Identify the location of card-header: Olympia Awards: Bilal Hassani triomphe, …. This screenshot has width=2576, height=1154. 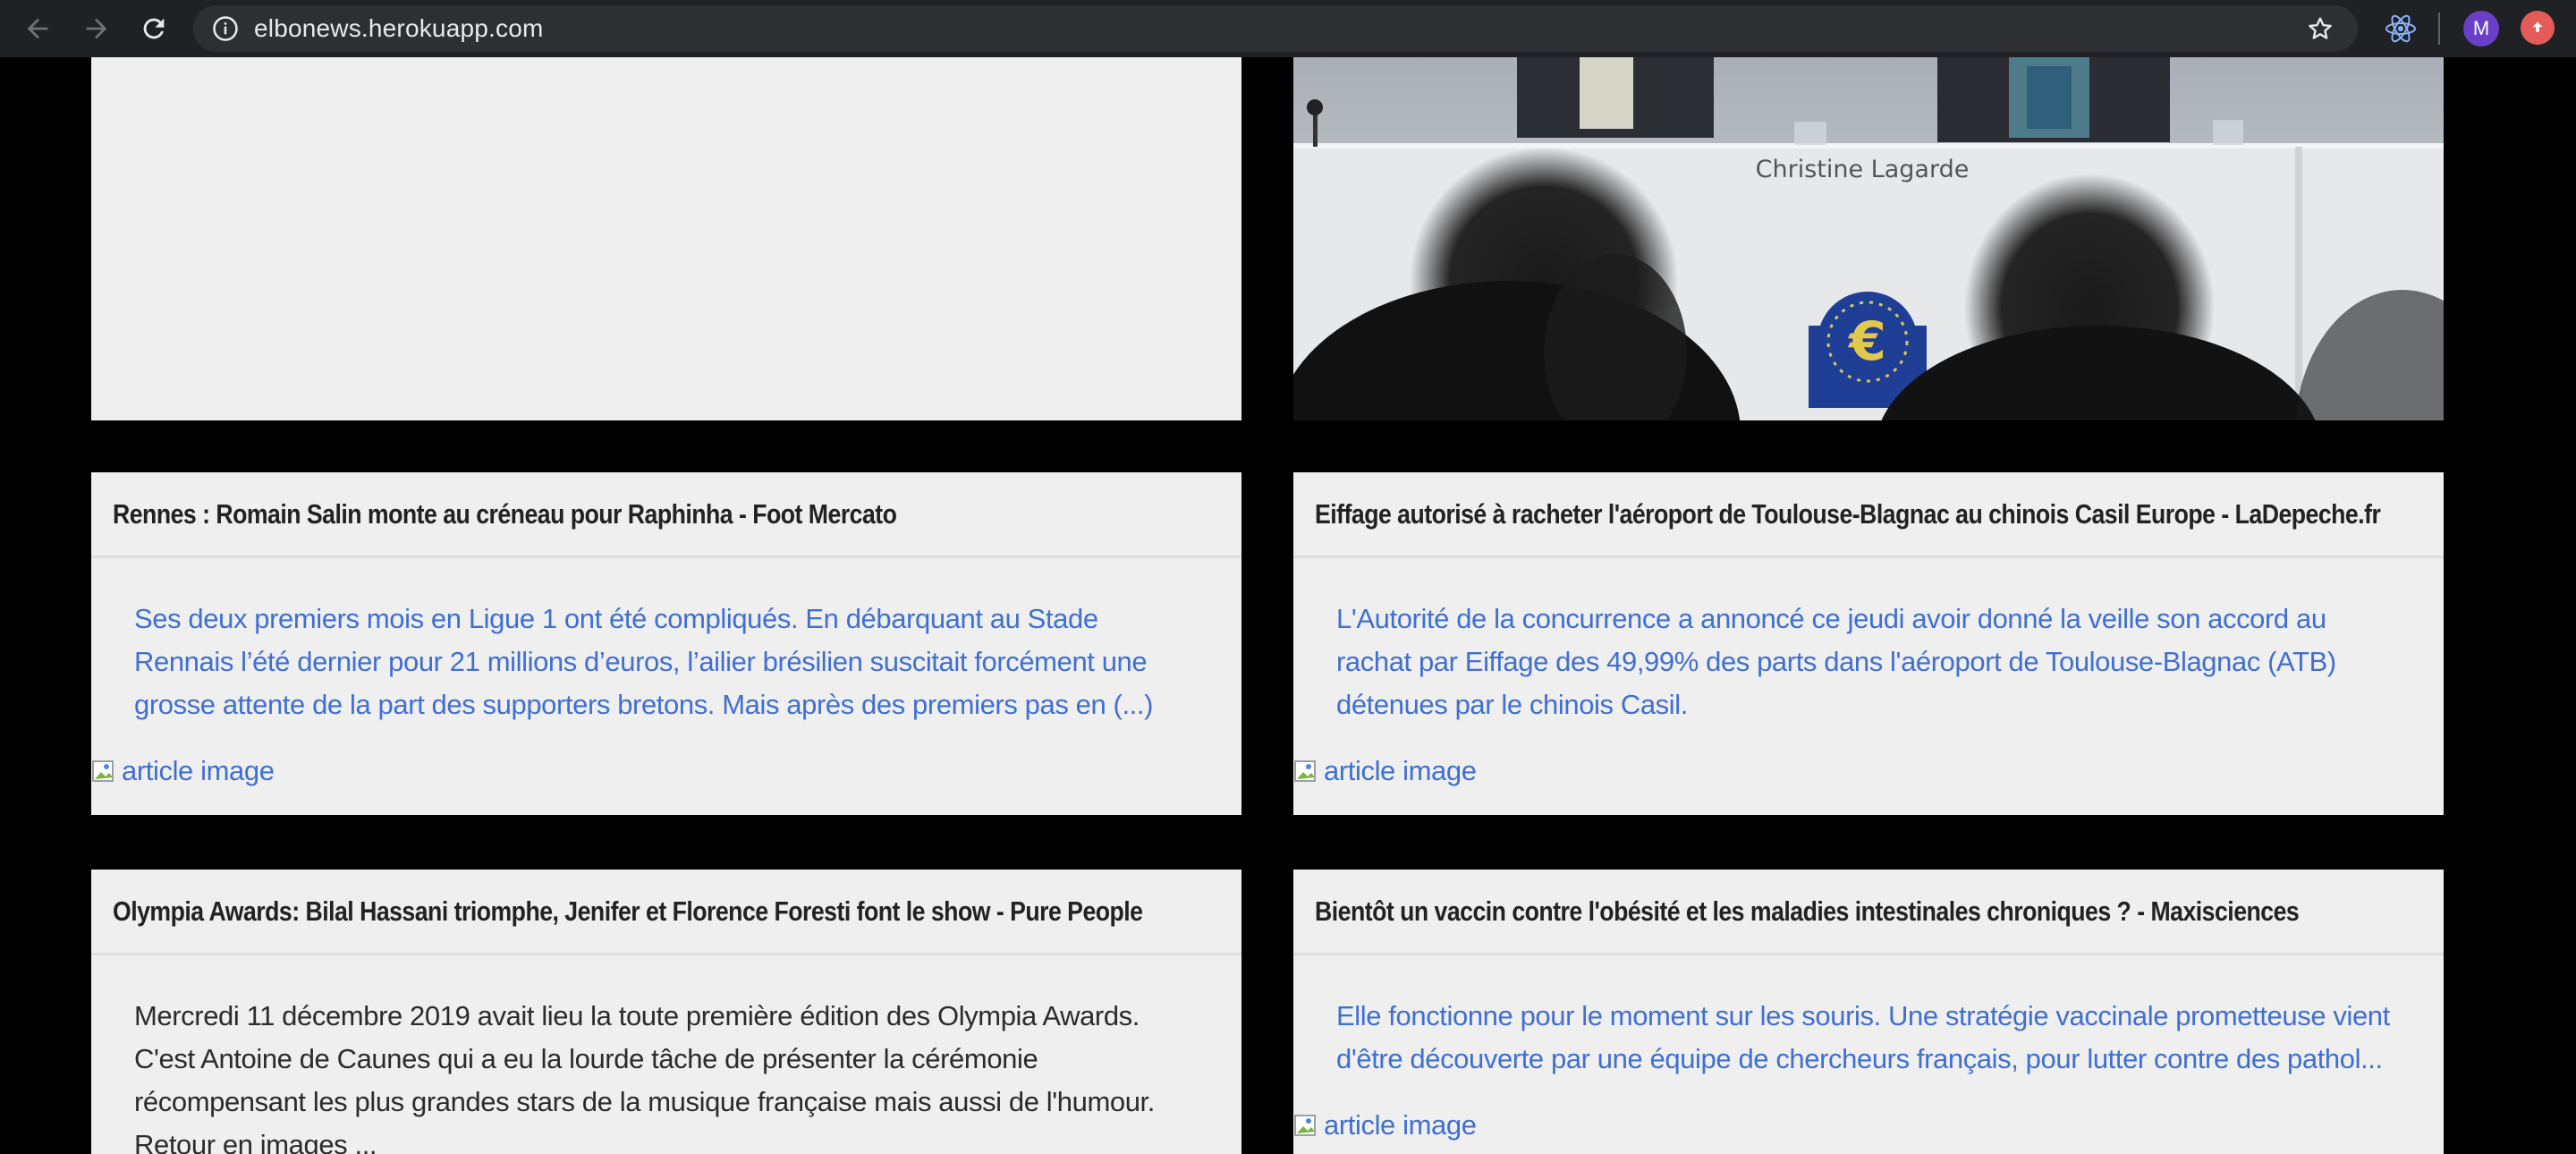
(666, 912).